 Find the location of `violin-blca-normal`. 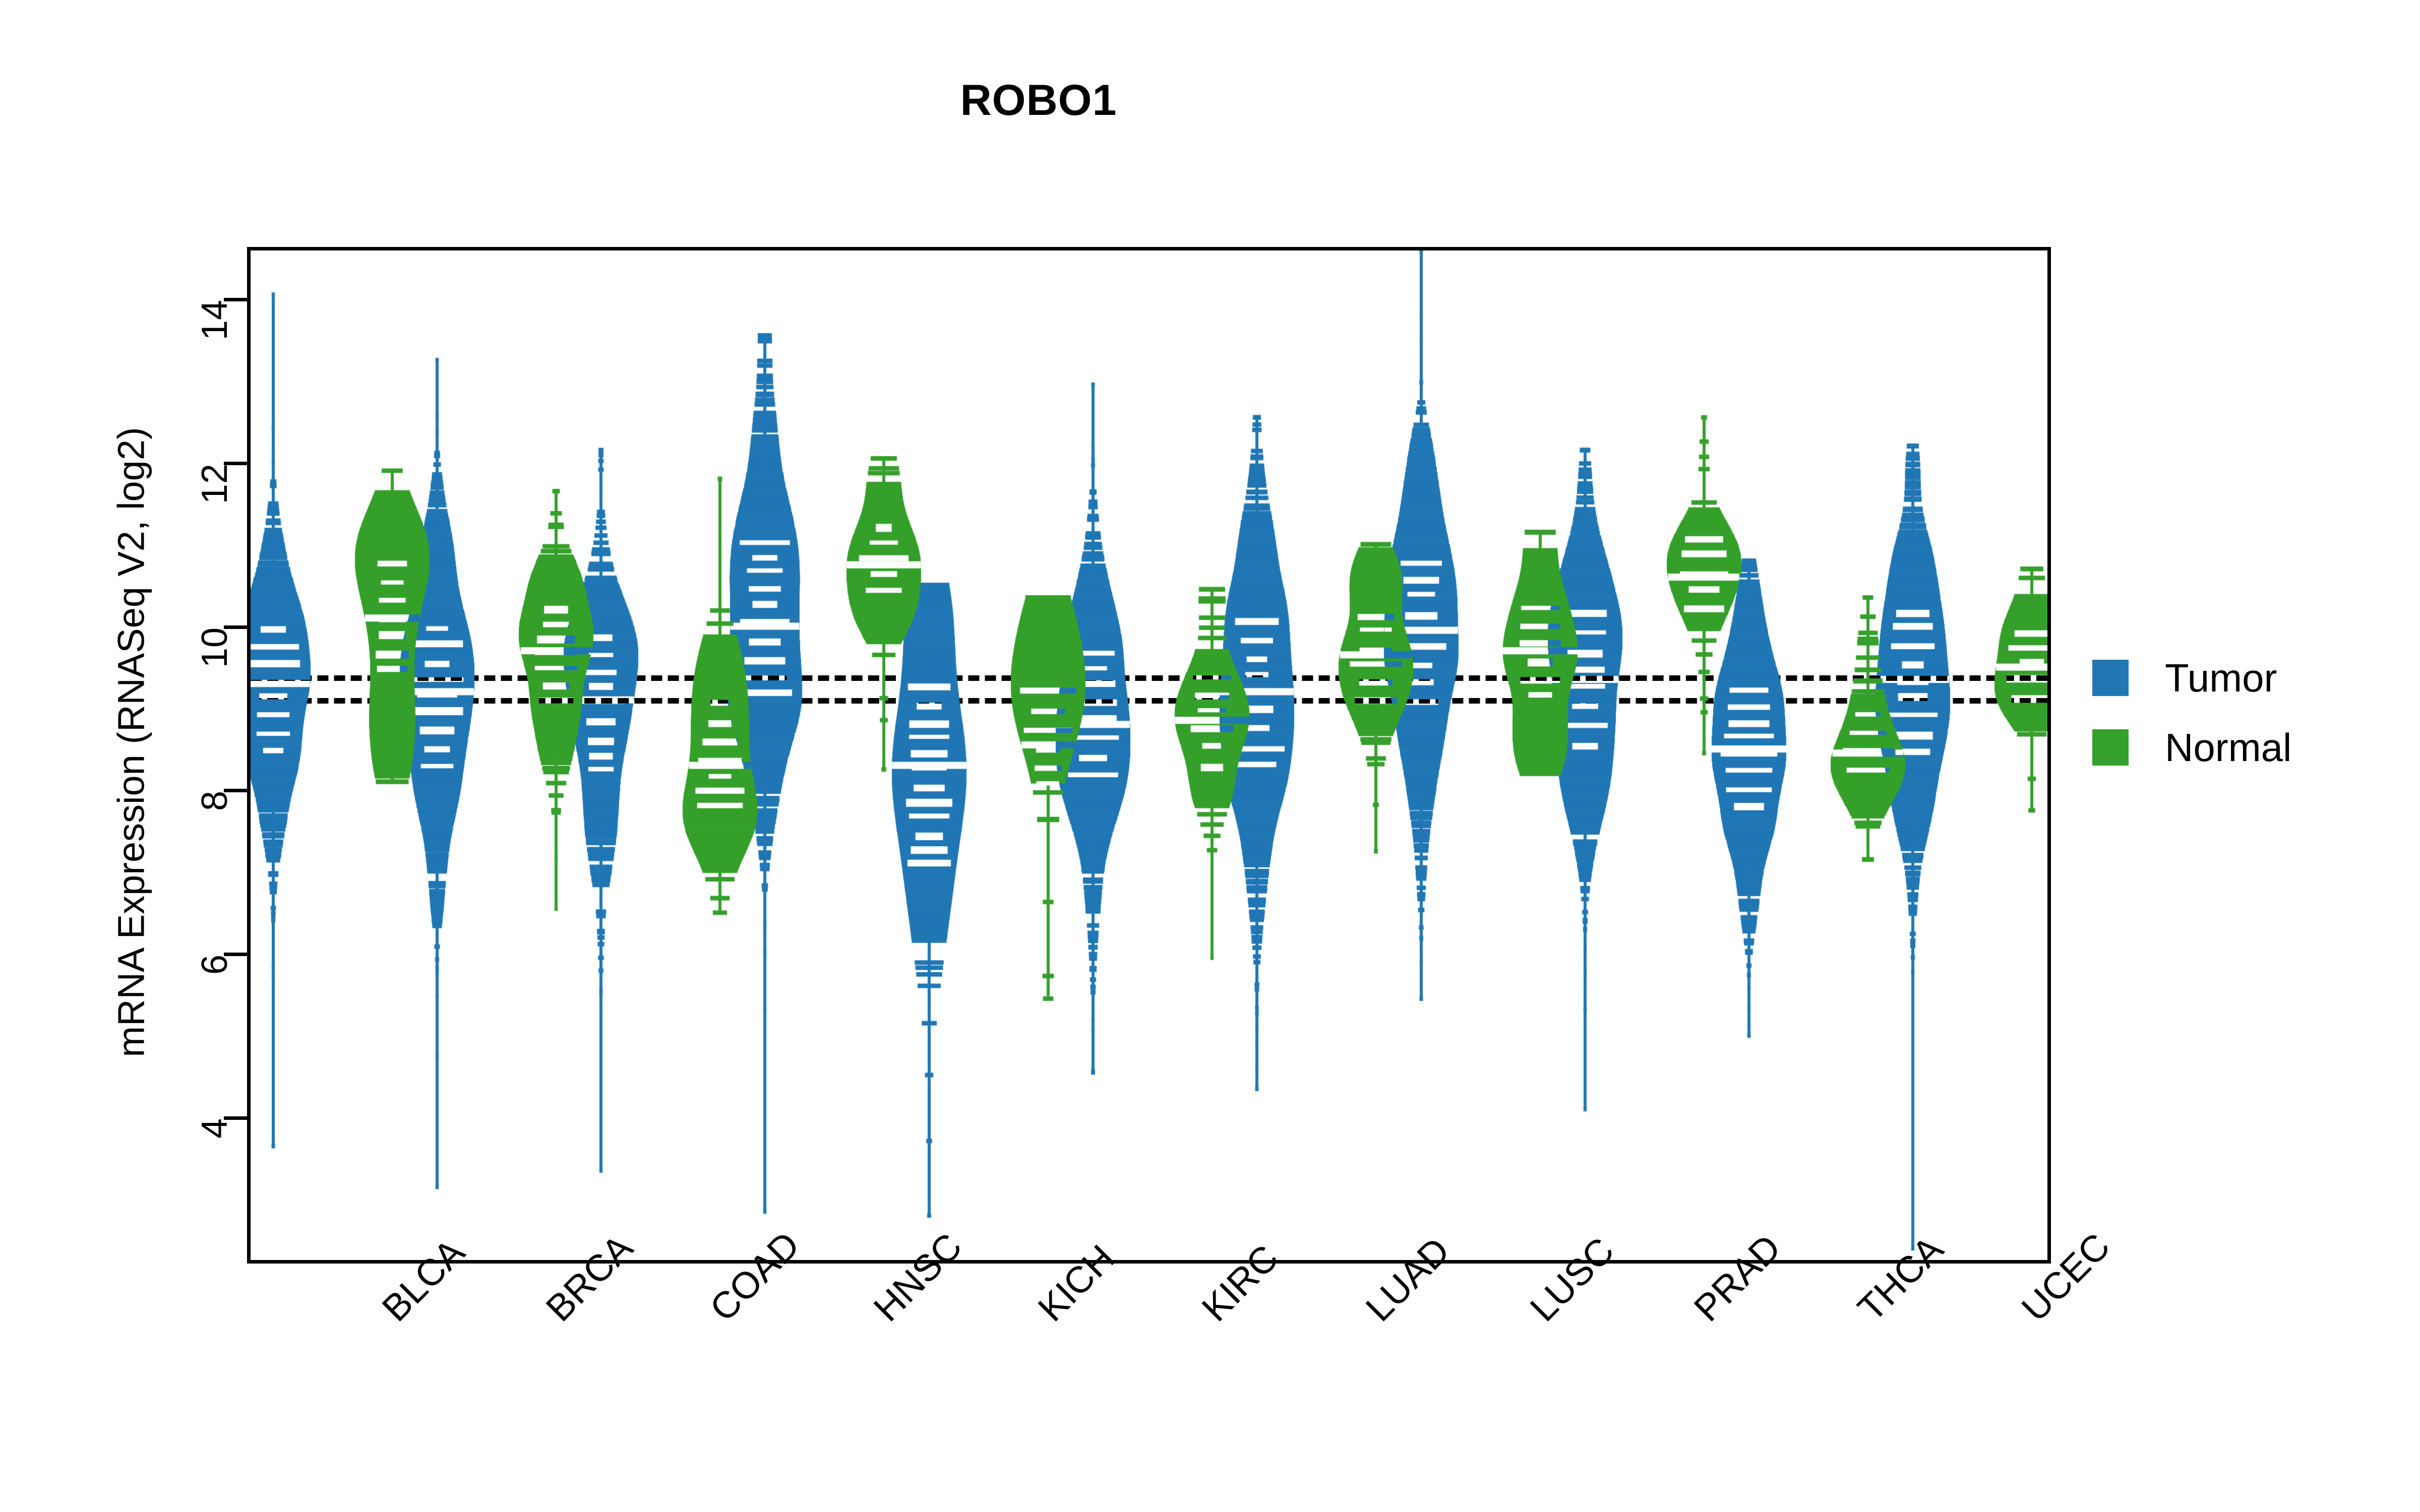

violin-blca-normal is located at coordinates (392, 755).